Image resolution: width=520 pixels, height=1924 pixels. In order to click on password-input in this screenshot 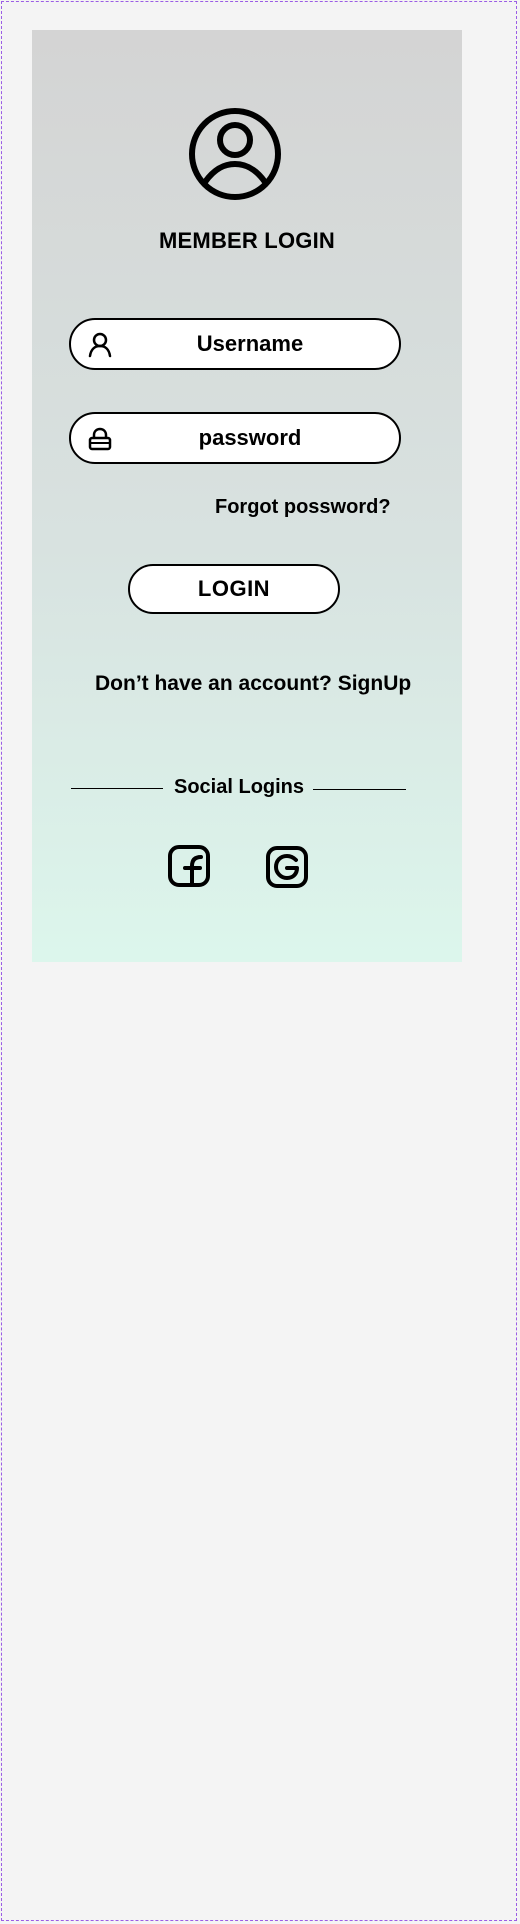, I will do `click(250, 438)`.